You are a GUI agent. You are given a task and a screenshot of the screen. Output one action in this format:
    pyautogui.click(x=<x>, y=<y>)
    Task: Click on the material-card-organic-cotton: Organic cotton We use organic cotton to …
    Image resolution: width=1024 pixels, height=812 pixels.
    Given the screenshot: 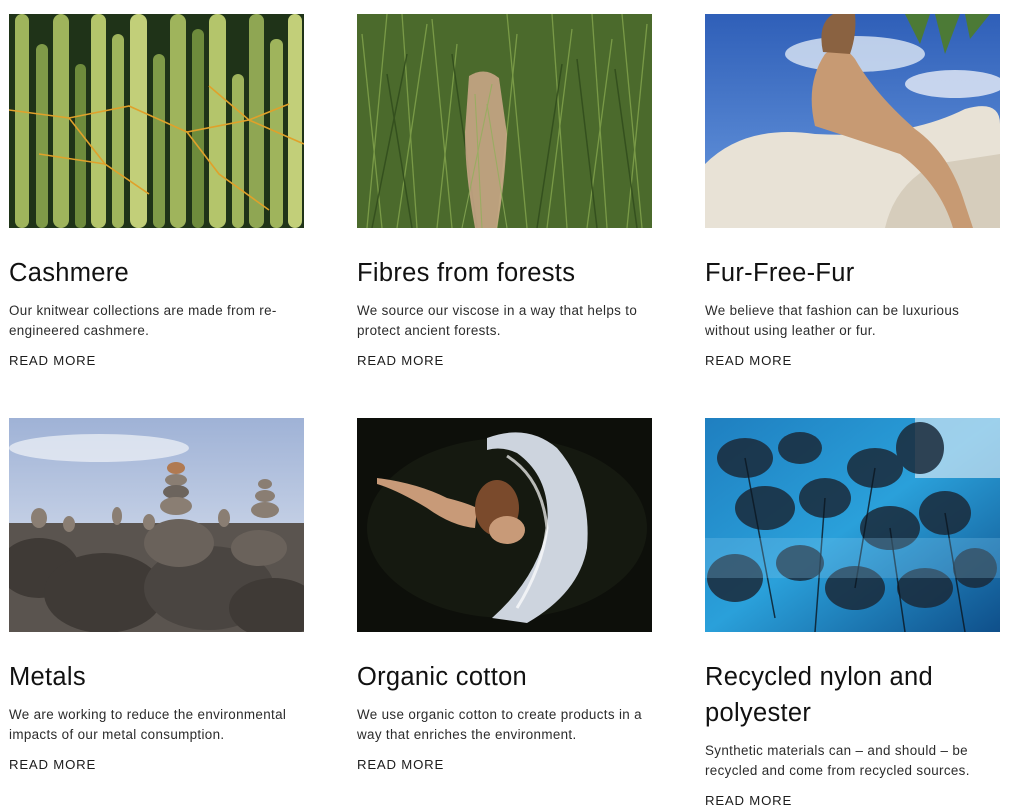 What is the action you would take?
    pyautogui.click(x=505, y=596)
    